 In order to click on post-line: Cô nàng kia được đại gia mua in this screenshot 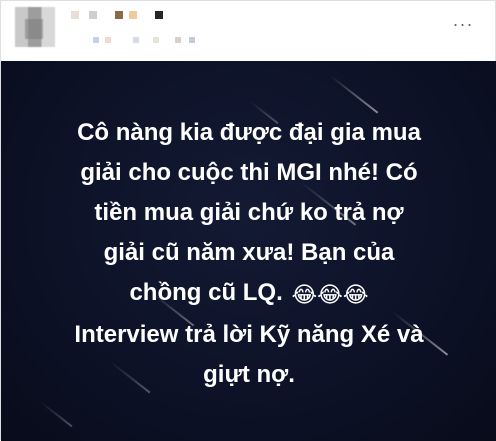, I will do `click(249, 132)`.